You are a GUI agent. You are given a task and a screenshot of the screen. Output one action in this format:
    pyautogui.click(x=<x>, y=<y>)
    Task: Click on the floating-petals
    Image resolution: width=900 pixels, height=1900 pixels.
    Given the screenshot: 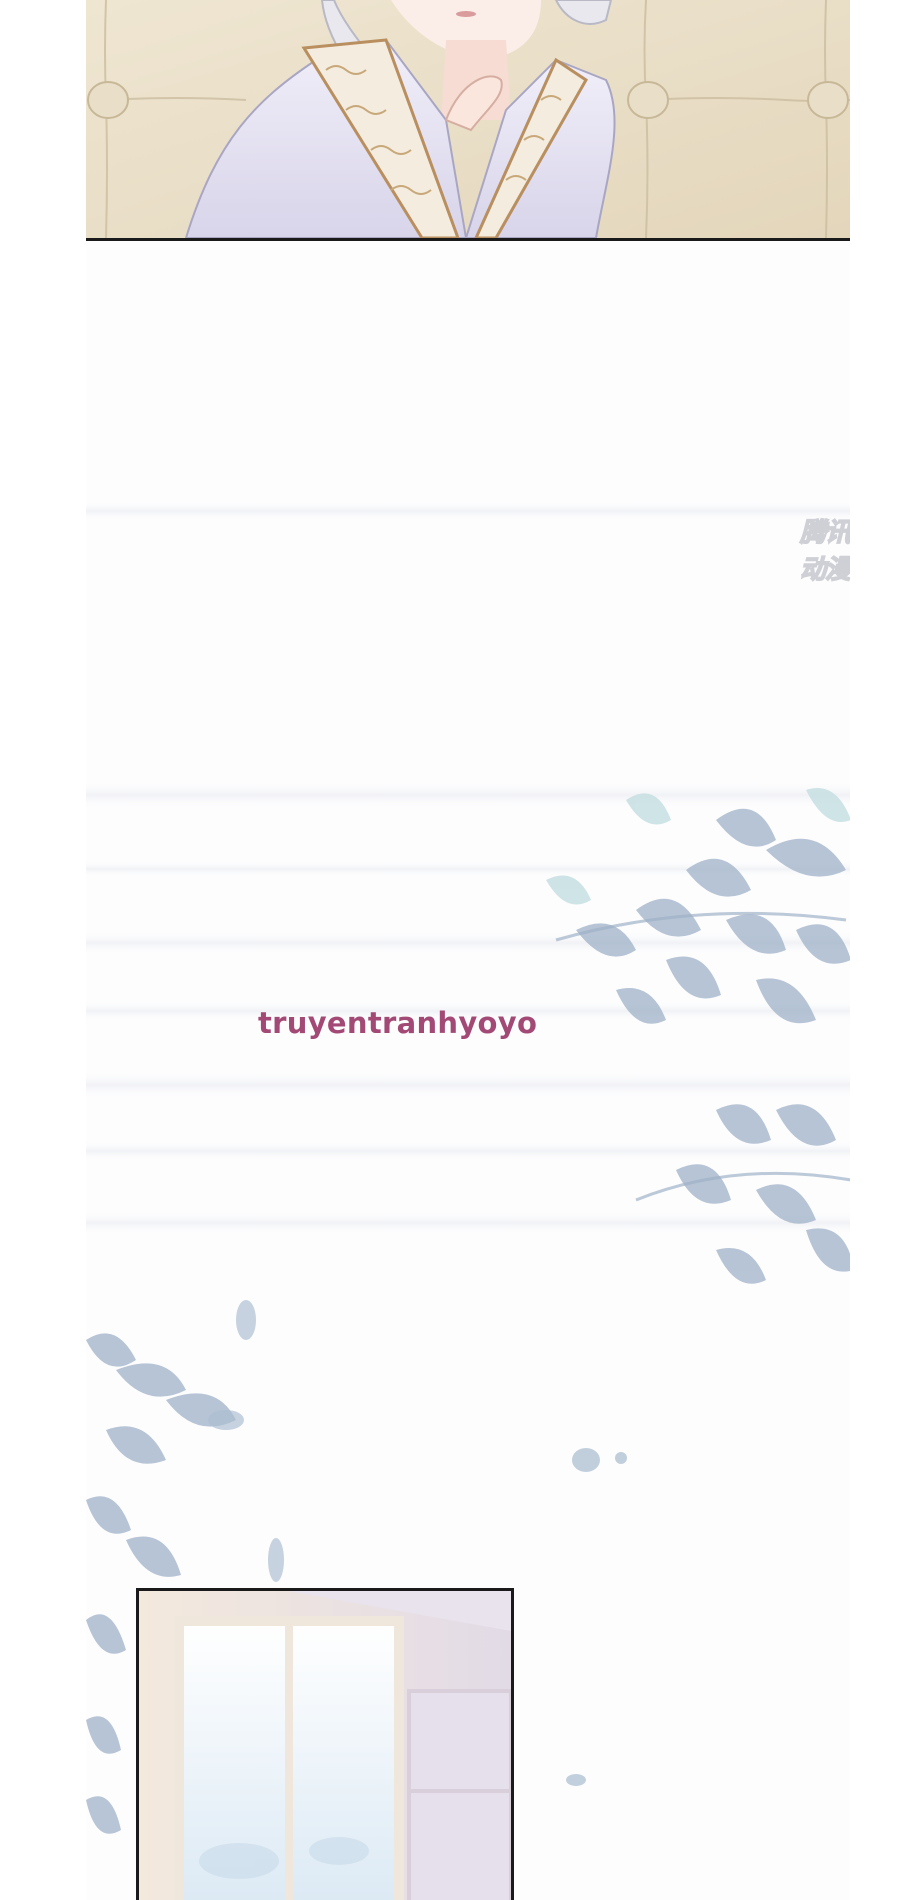 What is the action you would take?
    pyautogui.click(x=596, y=1617)
    